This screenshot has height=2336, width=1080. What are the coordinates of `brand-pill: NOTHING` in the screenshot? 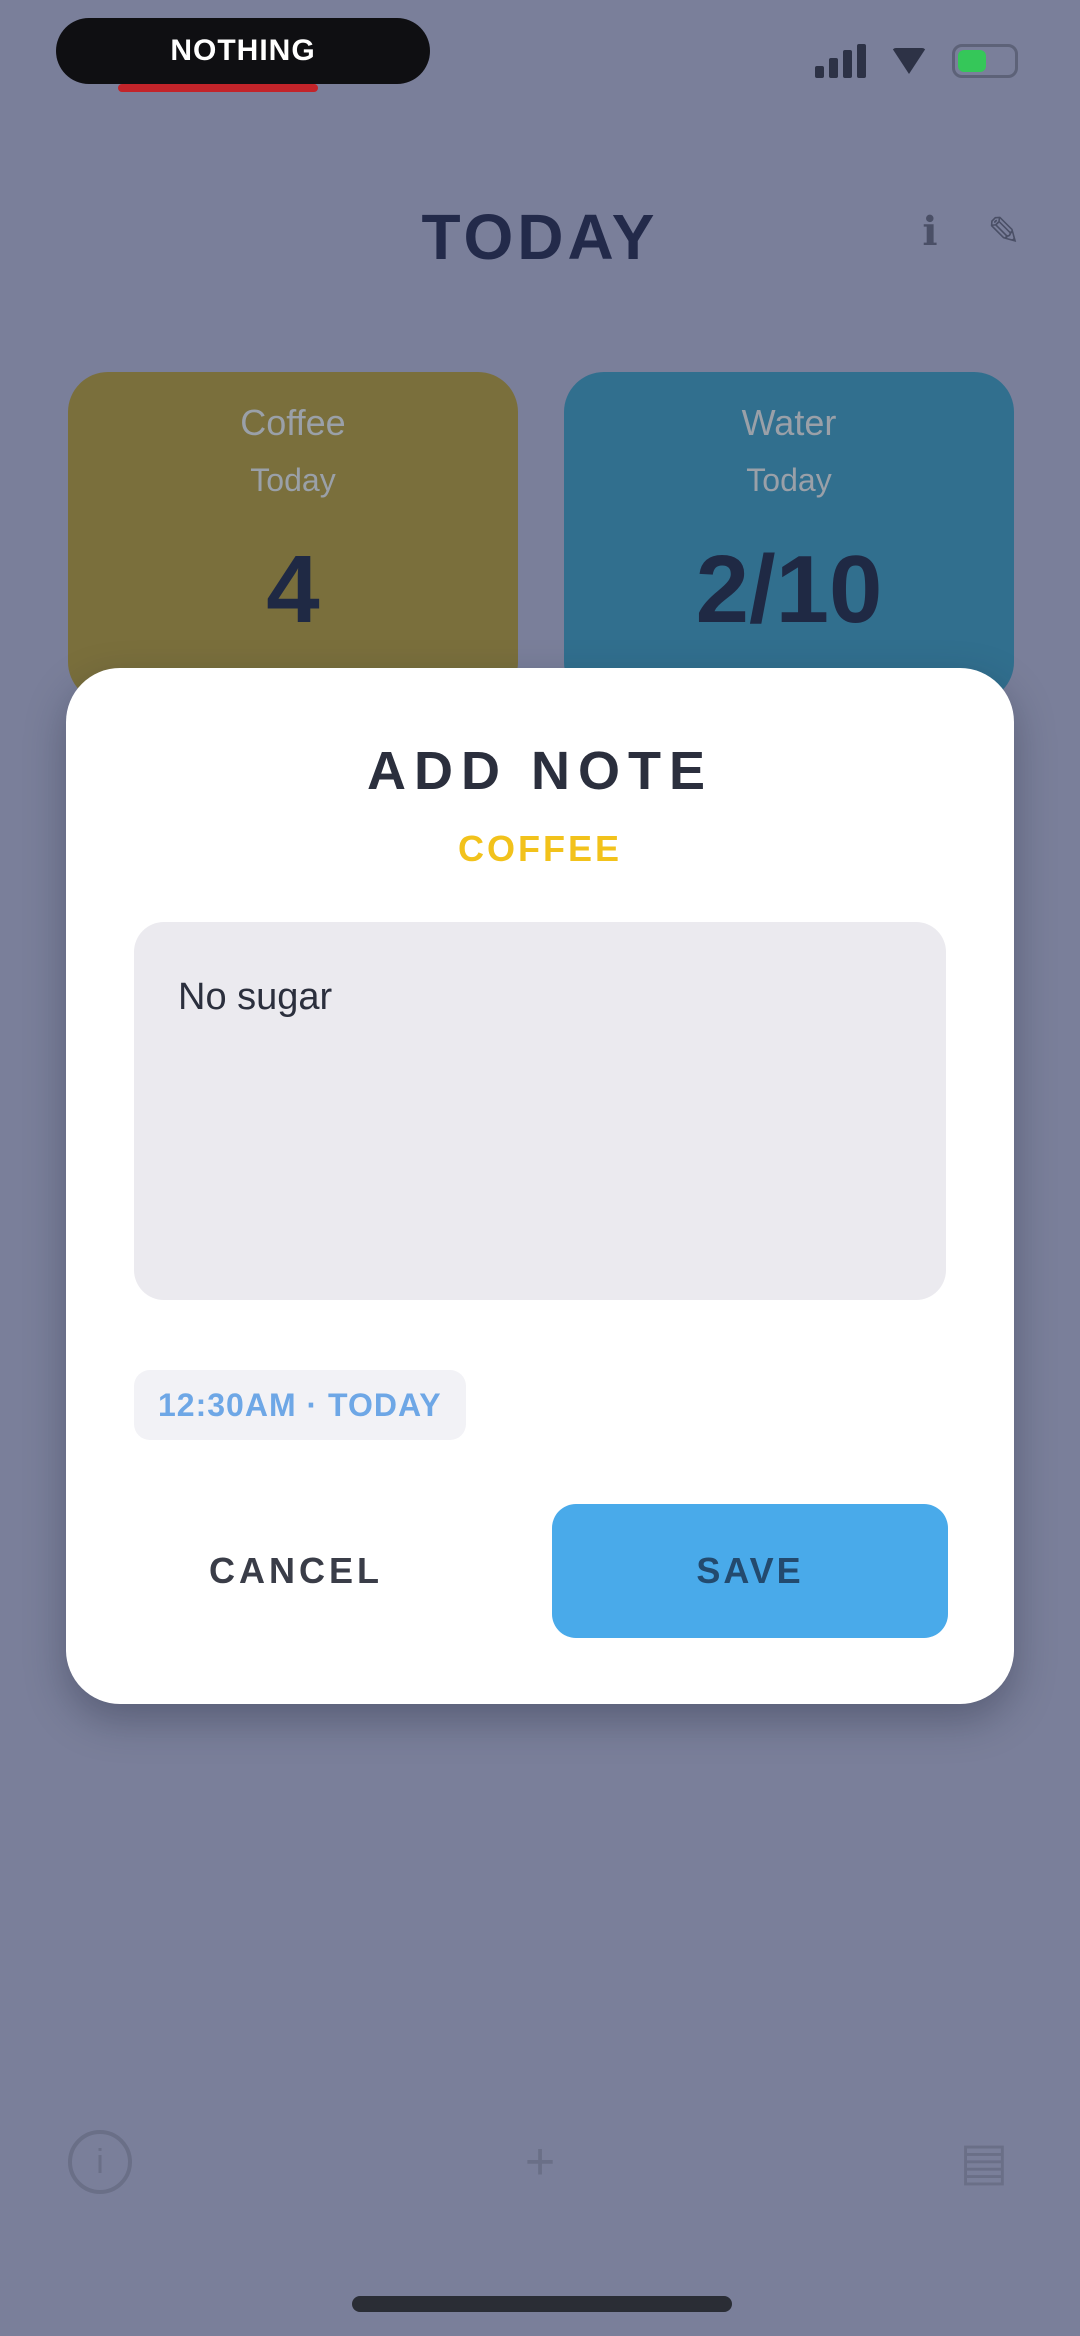 It's located at (243, 55).